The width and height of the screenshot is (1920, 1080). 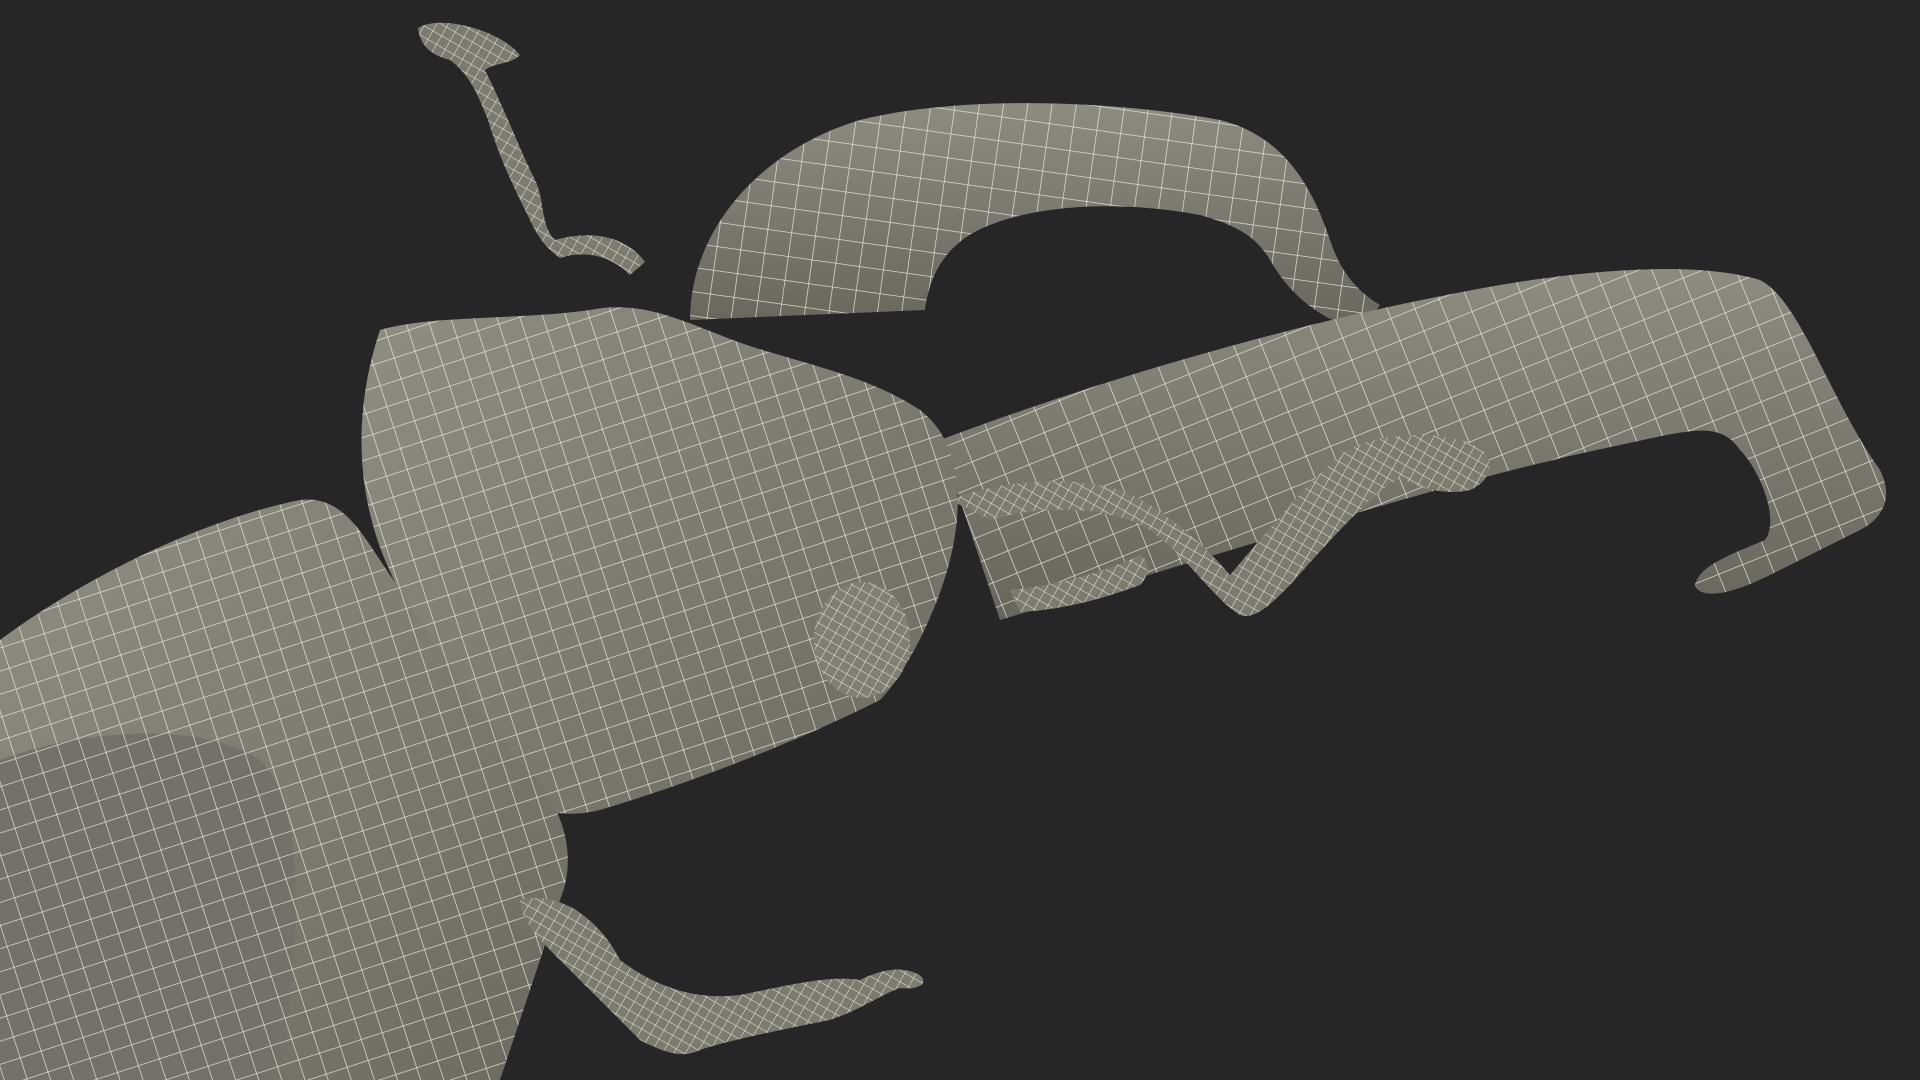 I want to click on upper-mandible, so click(x=1035, y=216).